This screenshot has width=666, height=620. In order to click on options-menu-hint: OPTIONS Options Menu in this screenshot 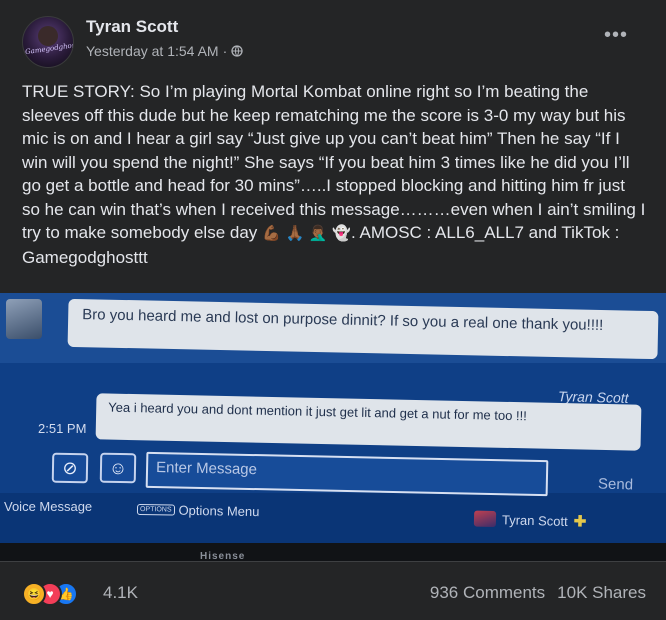, I will do `click(198, 511)`.